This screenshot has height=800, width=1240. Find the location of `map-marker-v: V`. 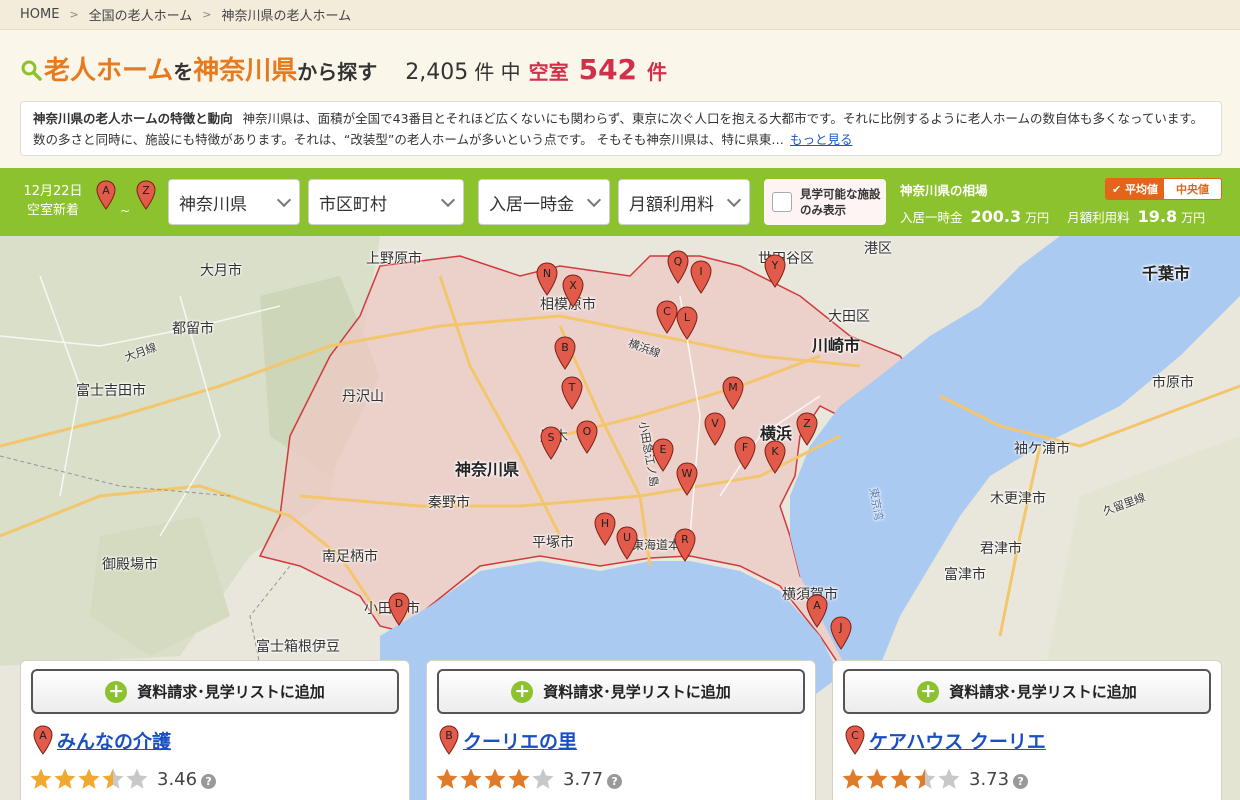

map-marker-v: V is located at coordinates (715, 429).